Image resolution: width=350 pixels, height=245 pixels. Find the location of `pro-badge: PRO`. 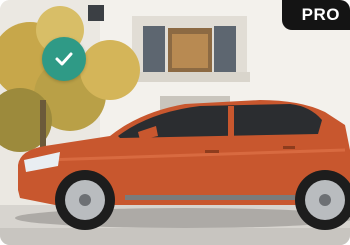

pro-badge: PRO is located at coordinates (315, 15).